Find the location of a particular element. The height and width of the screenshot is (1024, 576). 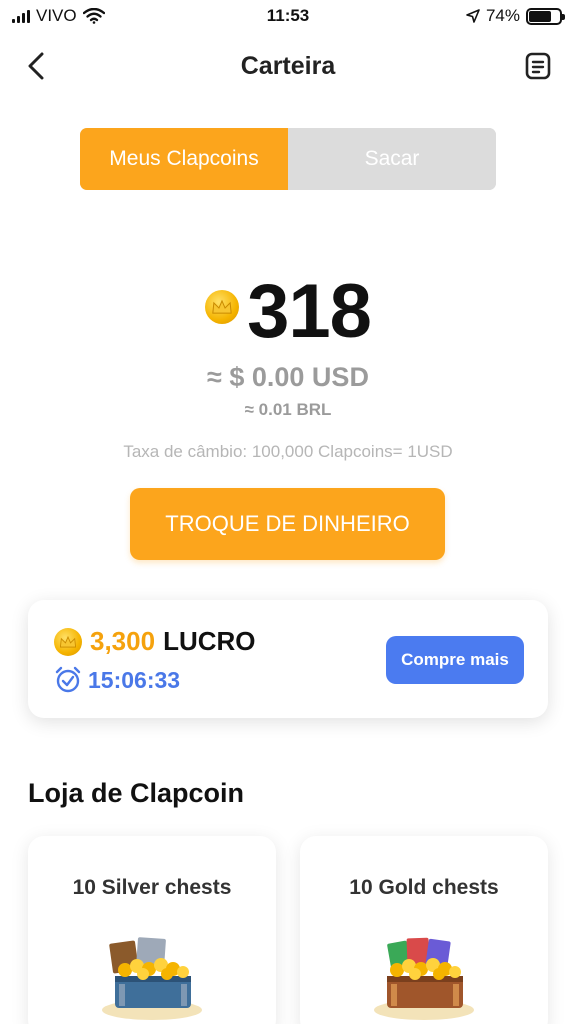

buy-more-button: Compre mais is located at coordinates (455, 660).